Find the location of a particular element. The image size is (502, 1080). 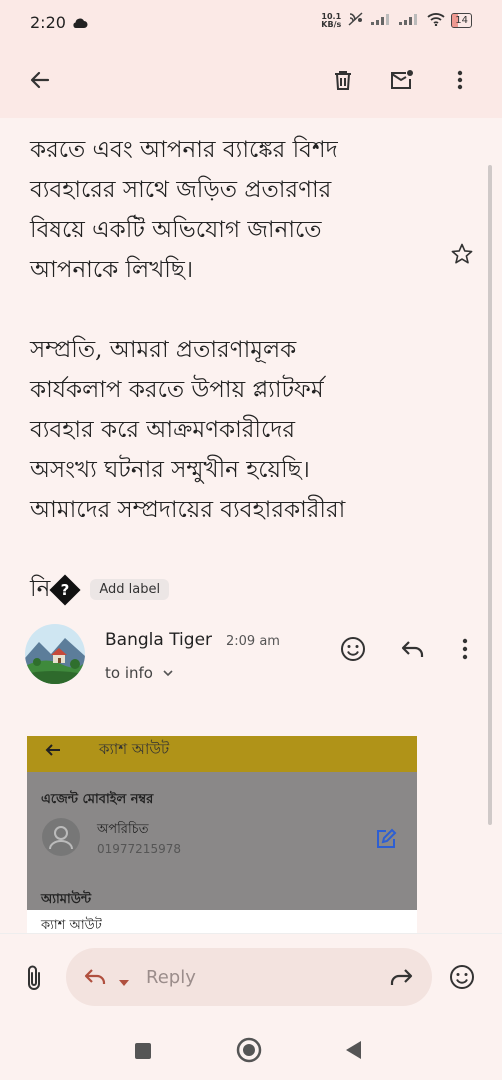

wifi-calling-icon is located at coordinates (356, 20).